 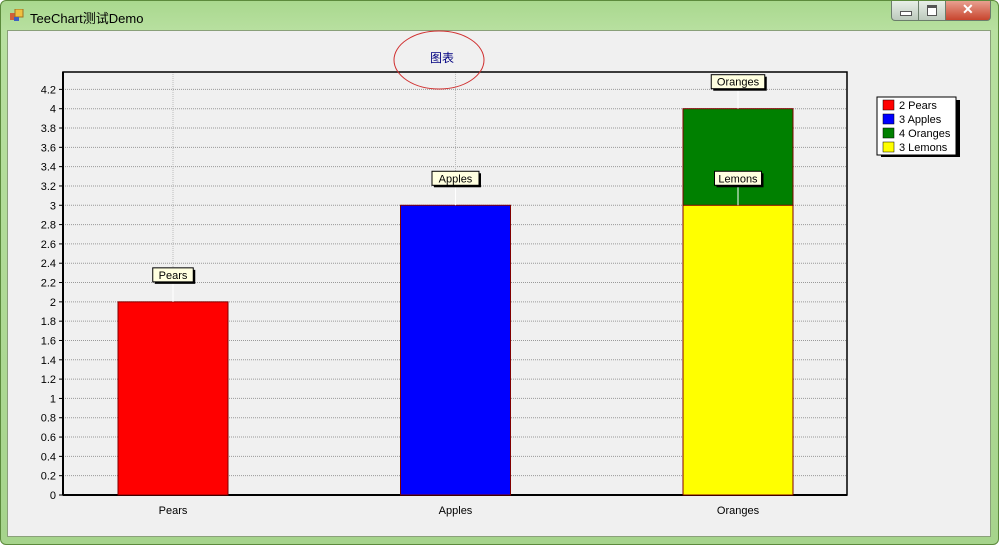 What do you see at coordinates (920, 120) in the screenshot?
I see `legend-item: 3 Apples` at bounding box center [920, 120].